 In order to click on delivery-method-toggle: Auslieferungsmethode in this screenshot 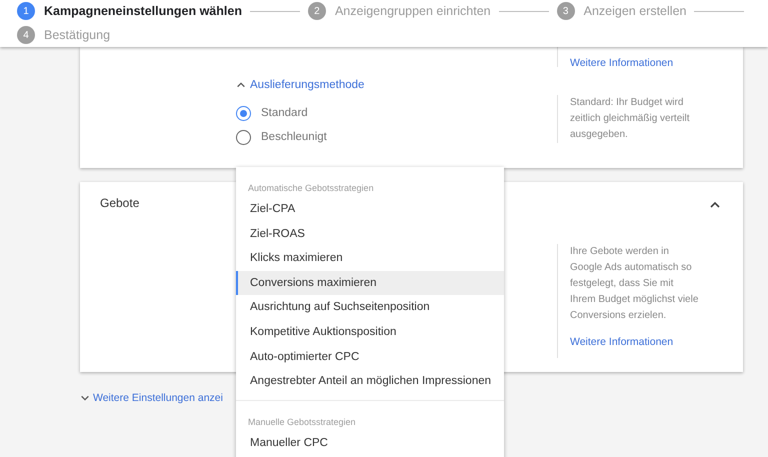, I will do `click(300, 85)`.